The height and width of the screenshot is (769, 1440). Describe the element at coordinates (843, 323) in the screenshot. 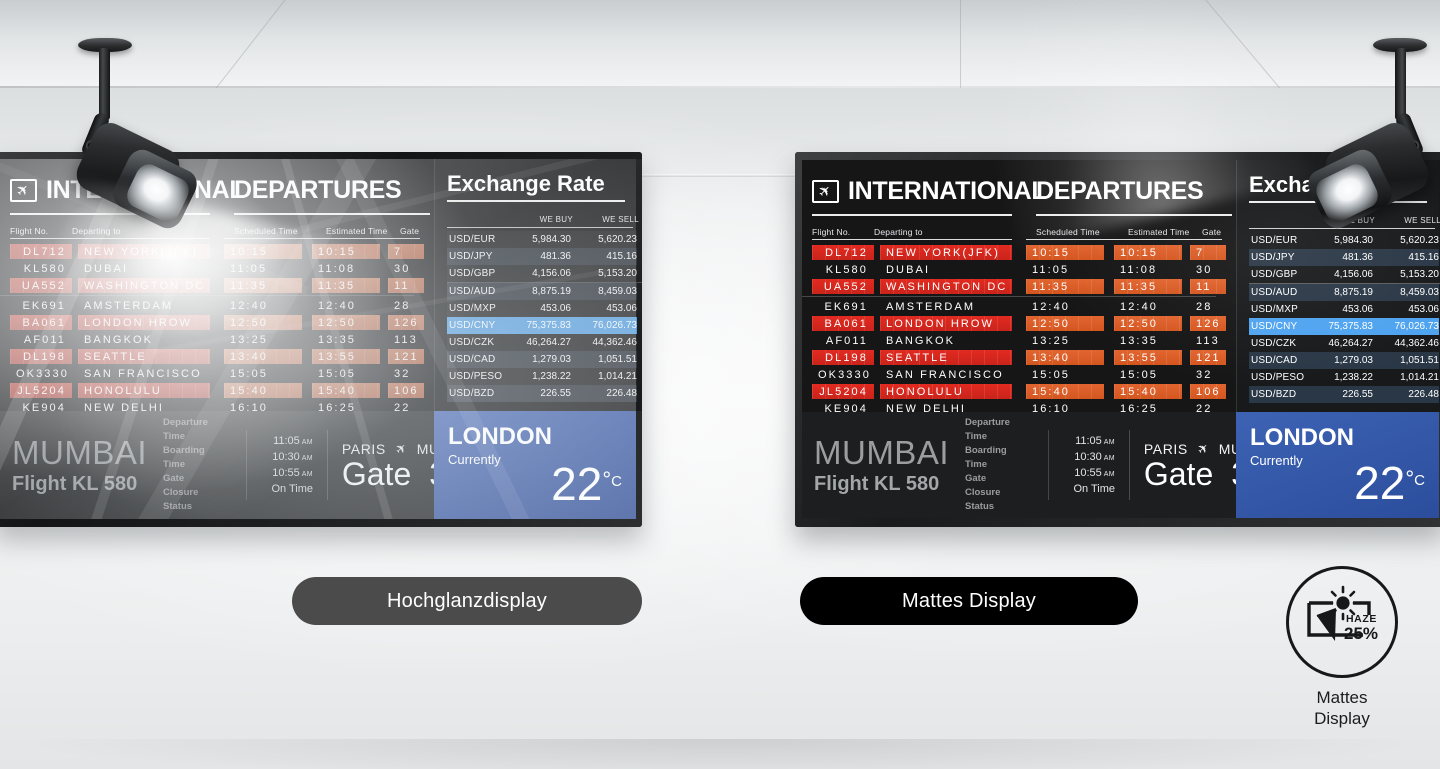

I see `flight-number-cell: BA061` at that location.